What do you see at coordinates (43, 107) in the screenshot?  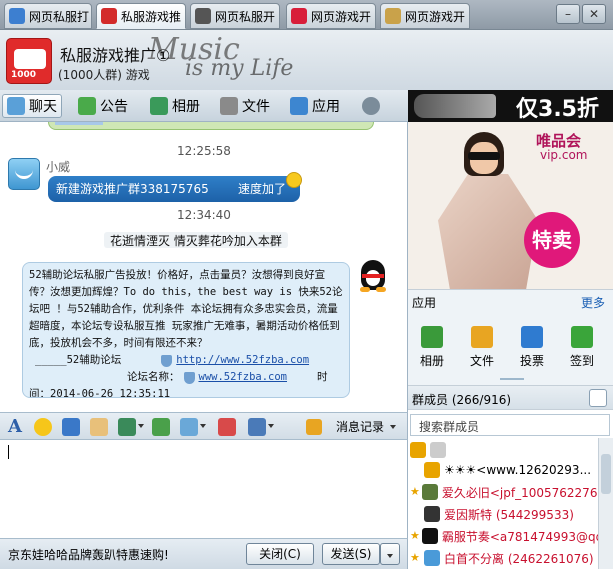 I see `tab-chat-label: 聊天` at bounding box center [43, 107].